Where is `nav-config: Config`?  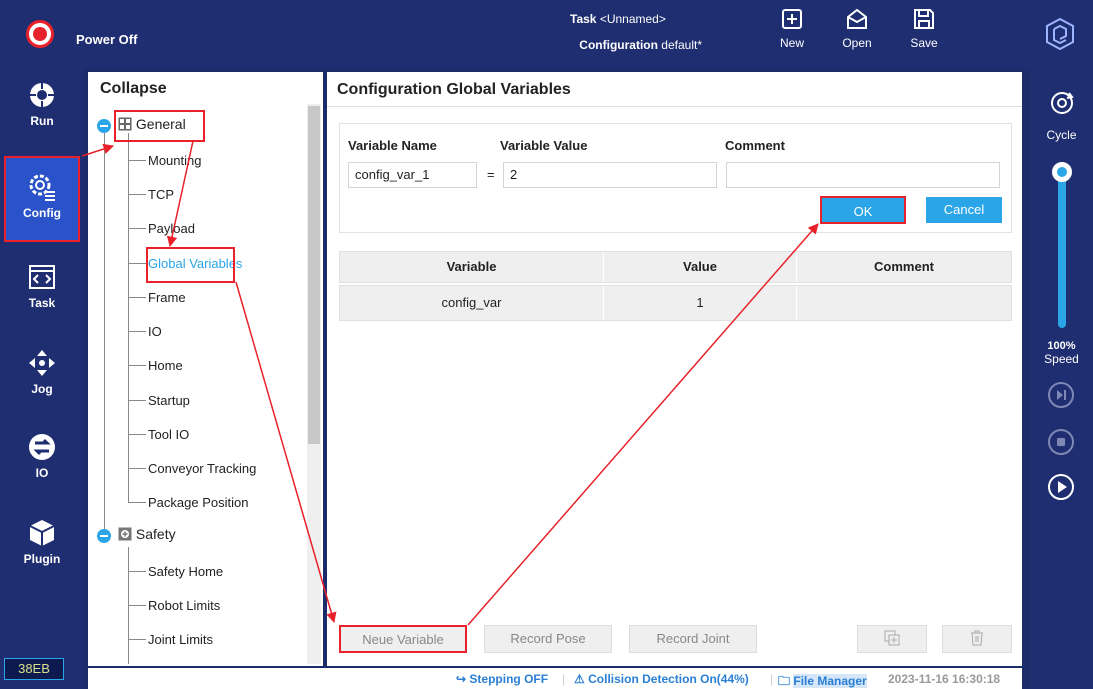
nav-config: Config is located at coordinates (42, 199).